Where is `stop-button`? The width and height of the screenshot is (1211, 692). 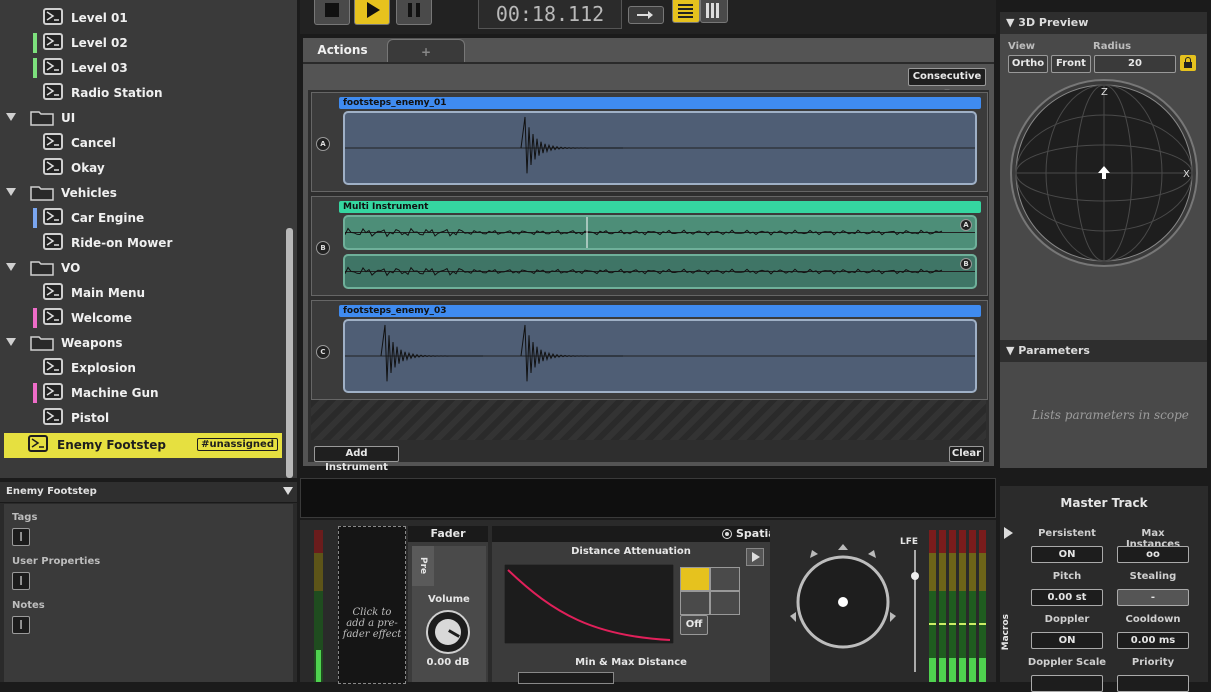
stop-button is located at coordinates (332, 12).